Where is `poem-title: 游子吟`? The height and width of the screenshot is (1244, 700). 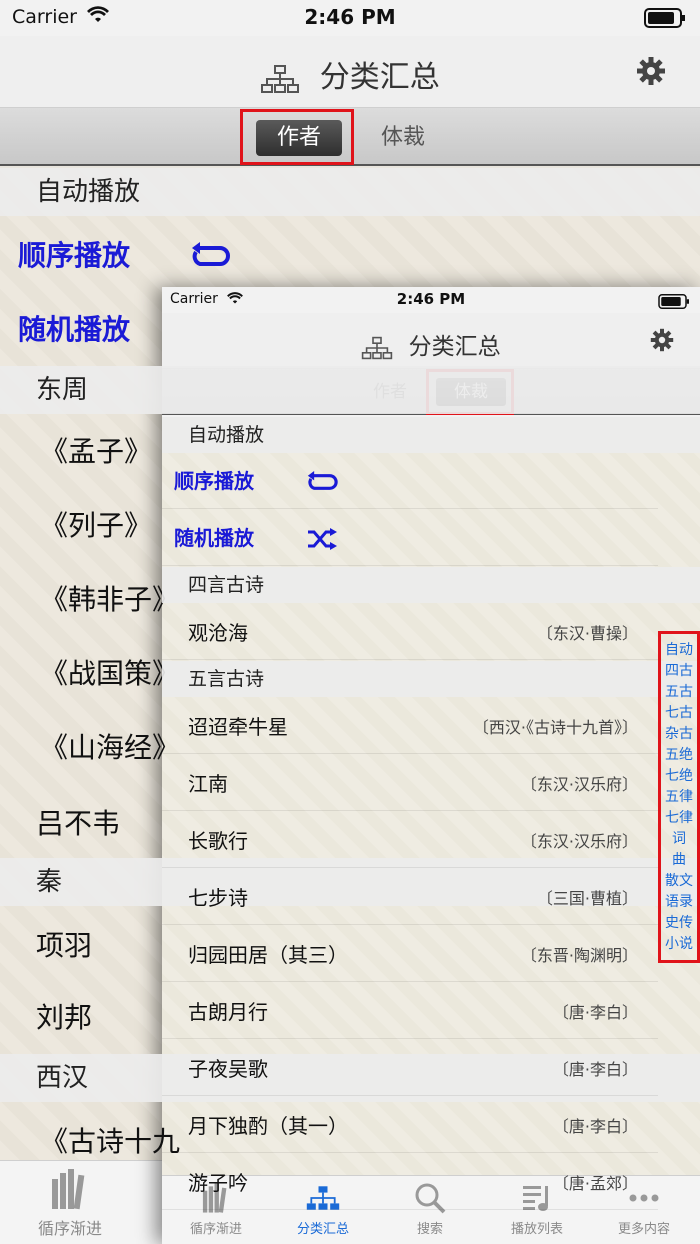
poem-title: 游子吟 is located at coordinates (218, 1183).